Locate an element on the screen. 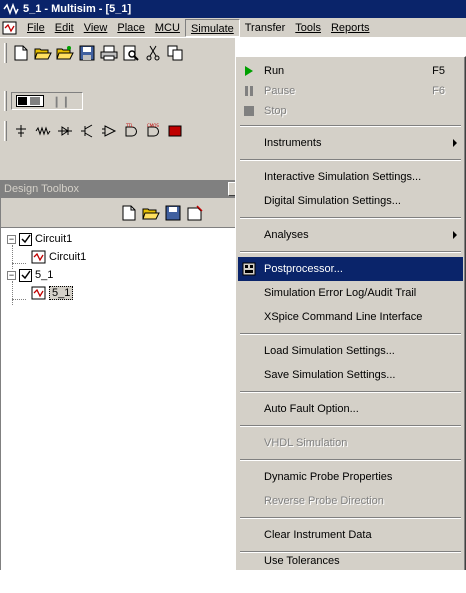 This screenshot has width=466, height=593. menu-item-reverse-probe: Reverse Probe Direction is located at coordinates (350, 501).